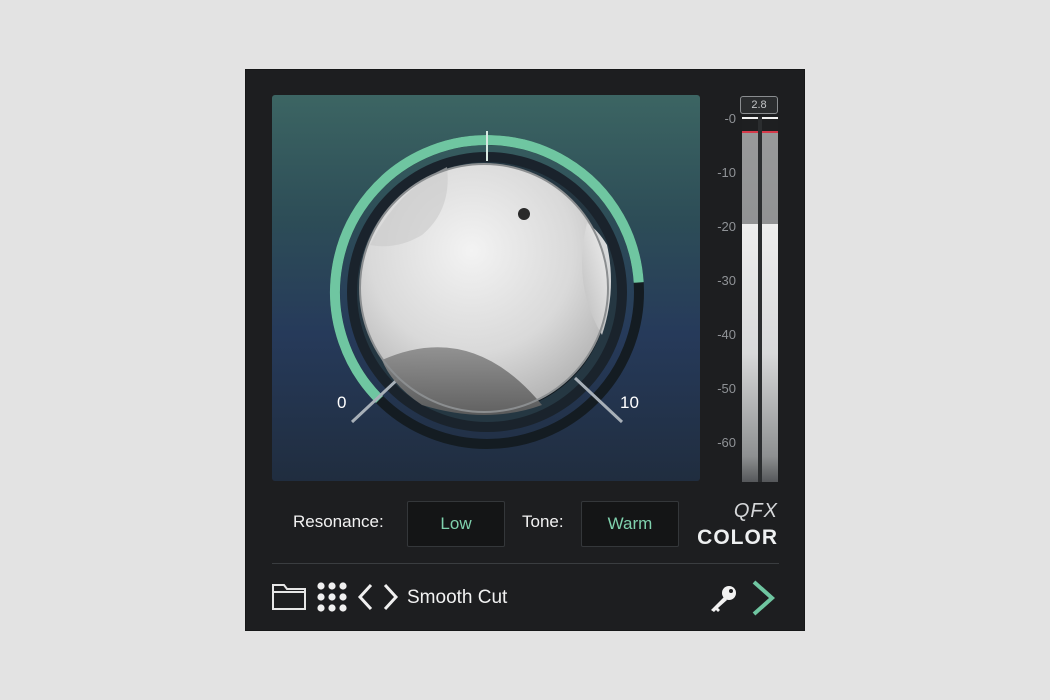 Image resolution: width=1050 pixels, height=700 pixels. What do you see at coordinates (338, 521) in the screenshot?
I see `resonance-label: Resonance:` at bounding box center [338, 521].